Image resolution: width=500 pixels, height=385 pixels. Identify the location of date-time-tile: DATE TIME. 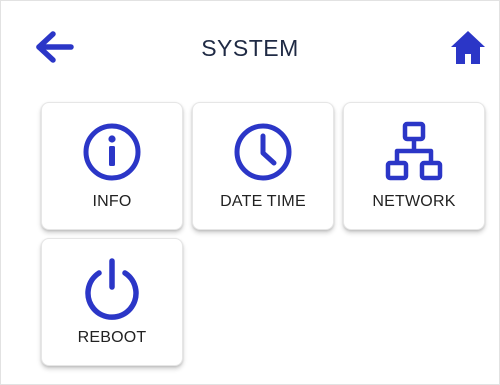
(263, 166).